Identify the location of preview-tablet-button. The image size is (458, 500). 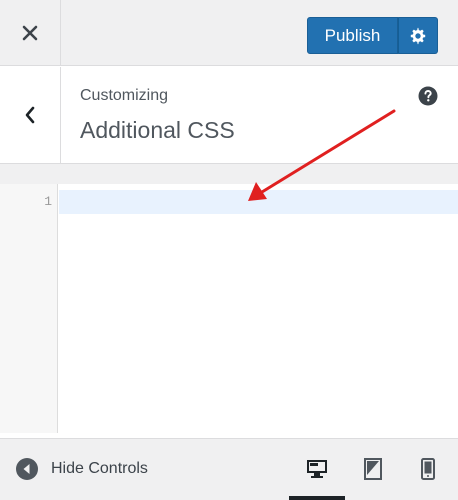
(373, 469).